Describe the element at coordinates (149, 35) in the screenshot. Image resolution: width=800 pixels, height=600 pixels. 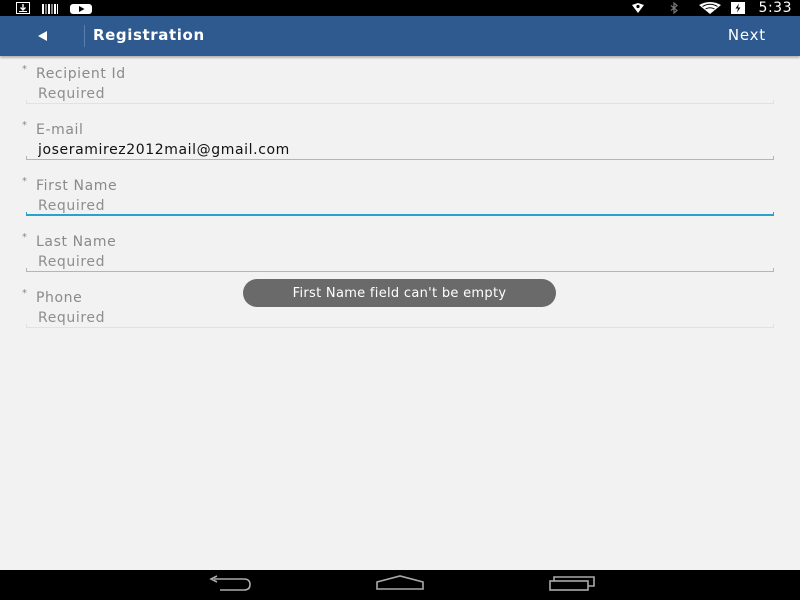
I see `page-title: Registration` at that location.